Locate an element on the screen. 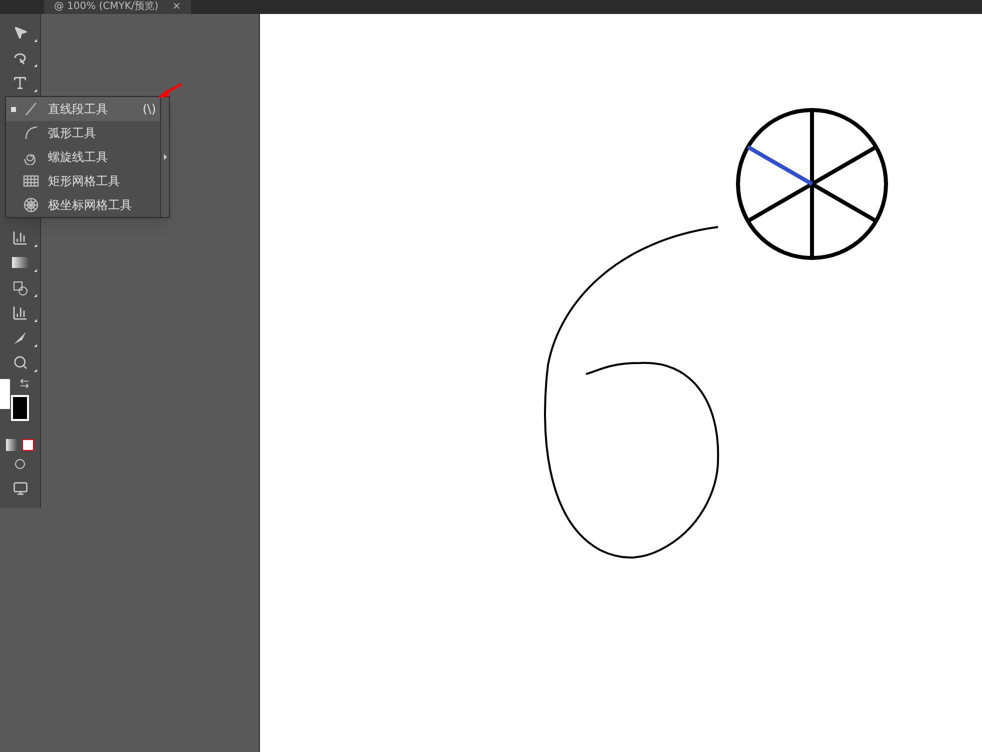  menu-item: 极坐标网格工具 is located at coordinates (83, 205).